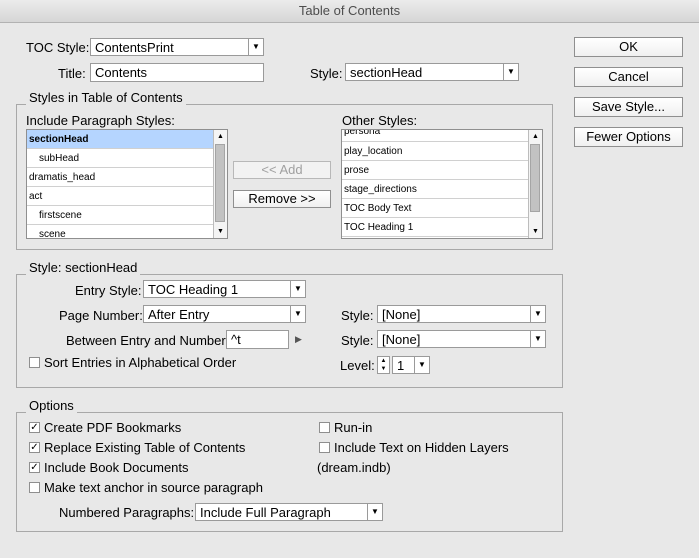 Image resolution: width=699 pixels, height=558 pixels. I want to click on list-item: TOC Heading 1, so click(435, 227).